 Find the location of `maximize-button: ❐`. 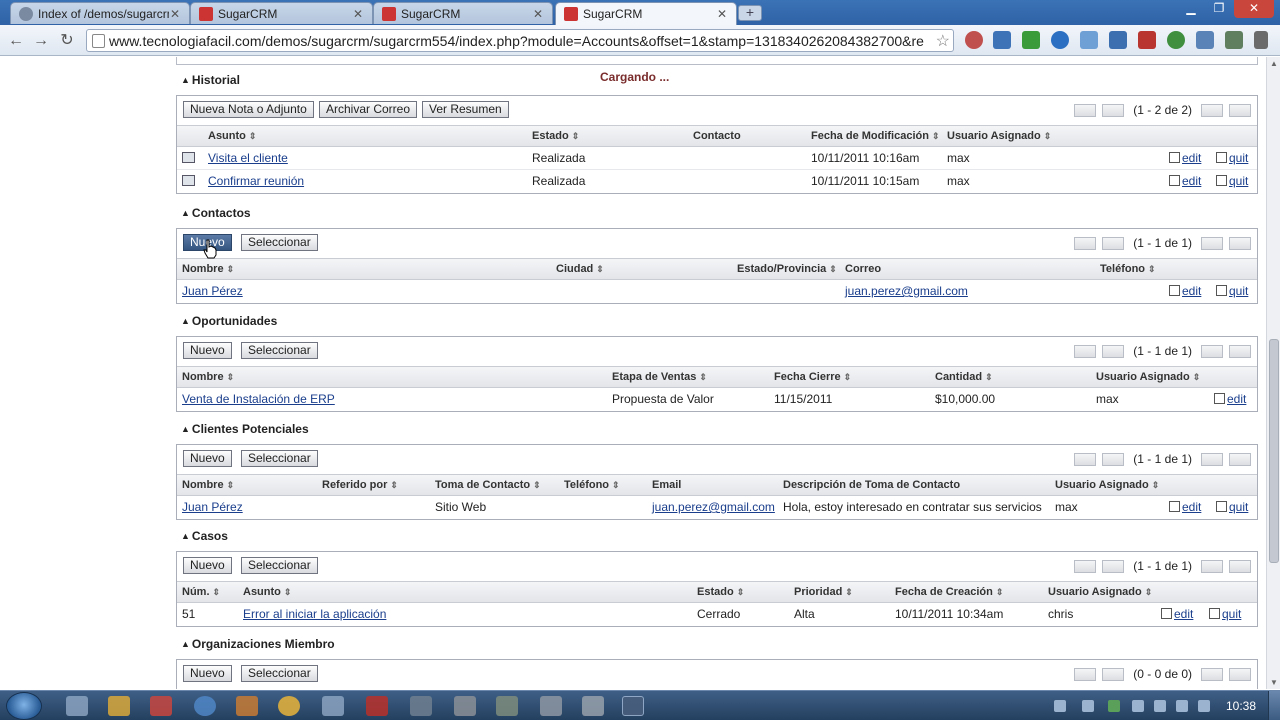

maximize-button: ❐ is located at coordinates (1219, 9).